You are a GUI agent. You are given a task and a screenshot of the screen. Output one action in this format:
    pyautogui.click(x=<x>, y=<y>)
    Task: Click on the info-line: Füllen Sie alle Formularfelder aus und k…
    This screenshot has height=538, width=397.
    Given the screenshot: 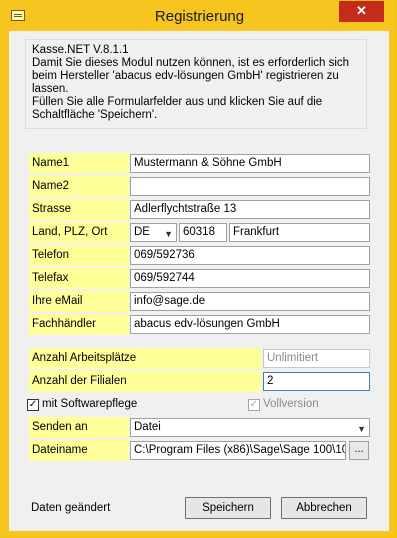 What is the action you would take?
    pyautogui.click(x=177, y=102)
    